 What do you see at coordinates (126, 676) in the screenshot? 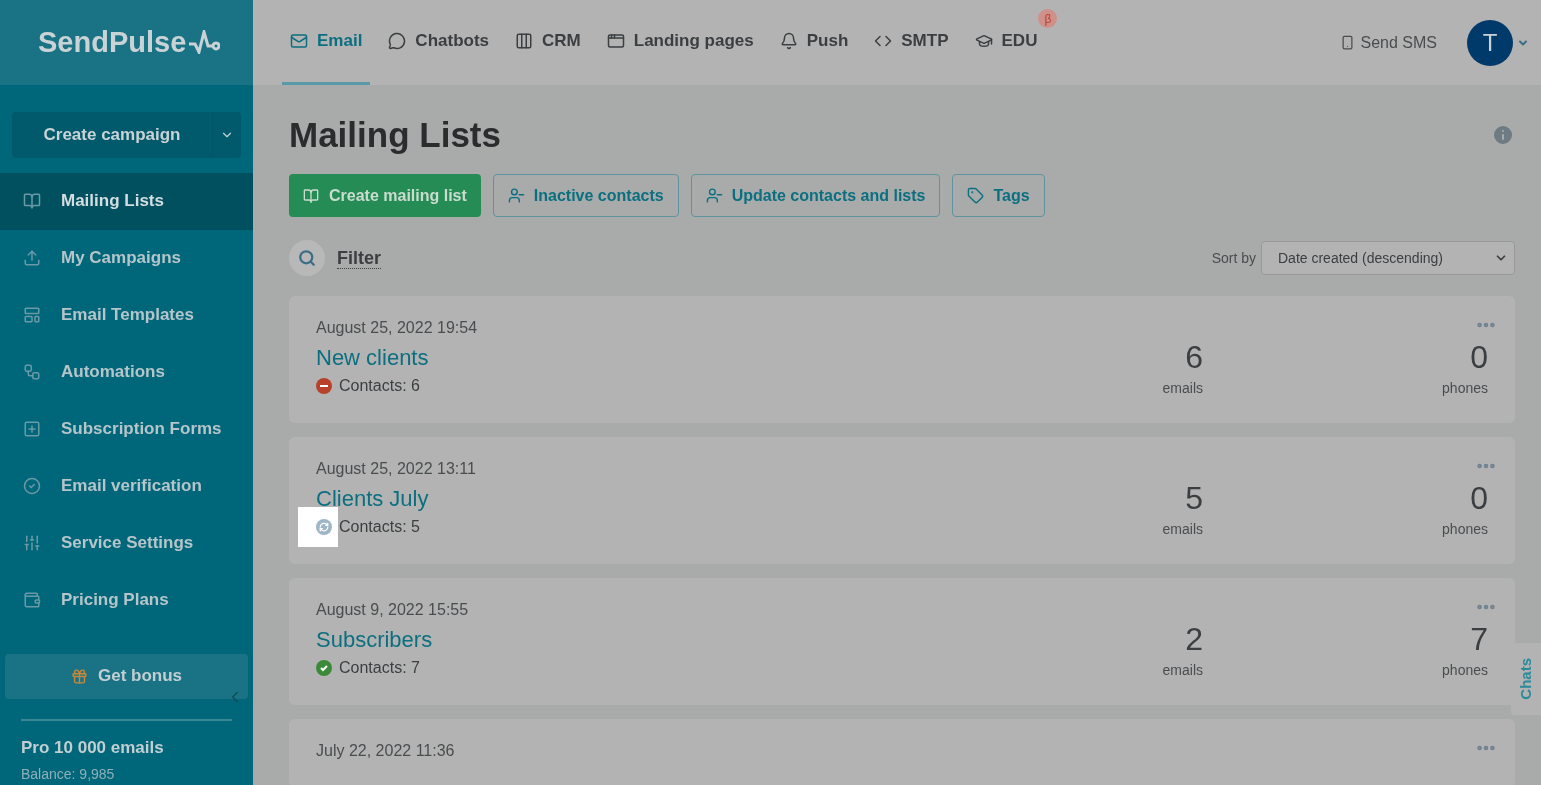
I see `get-bonus-button: Get bonus` at bounding box center [126, 676].